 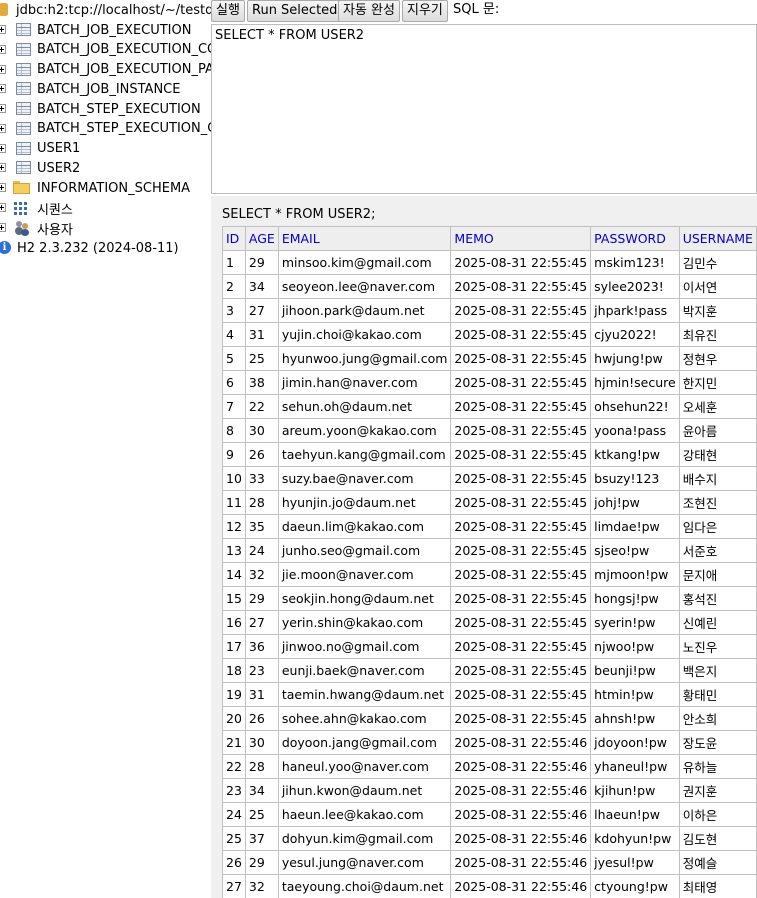 What do you see at coordinates (261, 694) in the screenshot?
I see `table-cell-age: 31` at bounding box center [261, 694].